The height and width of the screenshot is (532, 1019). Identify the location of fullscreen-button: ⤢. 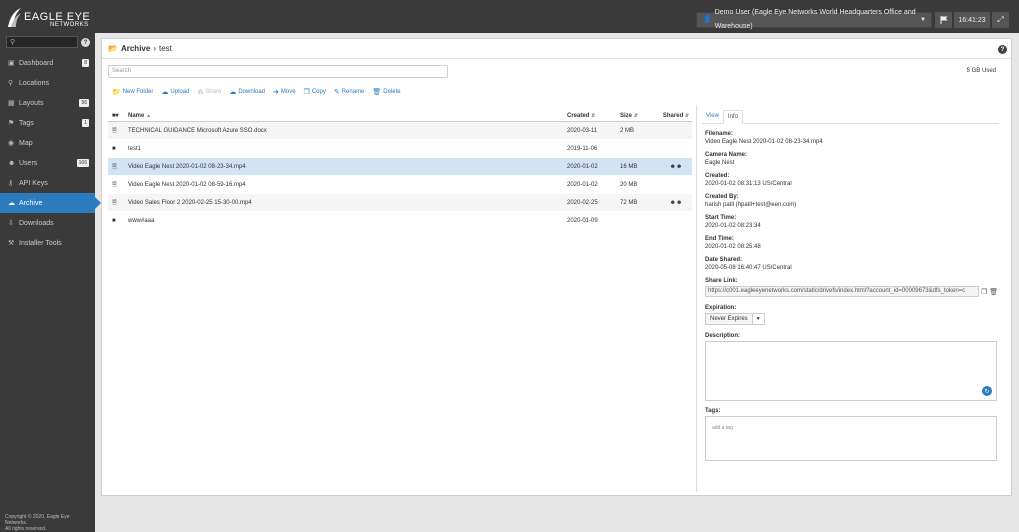
(1000, 20).